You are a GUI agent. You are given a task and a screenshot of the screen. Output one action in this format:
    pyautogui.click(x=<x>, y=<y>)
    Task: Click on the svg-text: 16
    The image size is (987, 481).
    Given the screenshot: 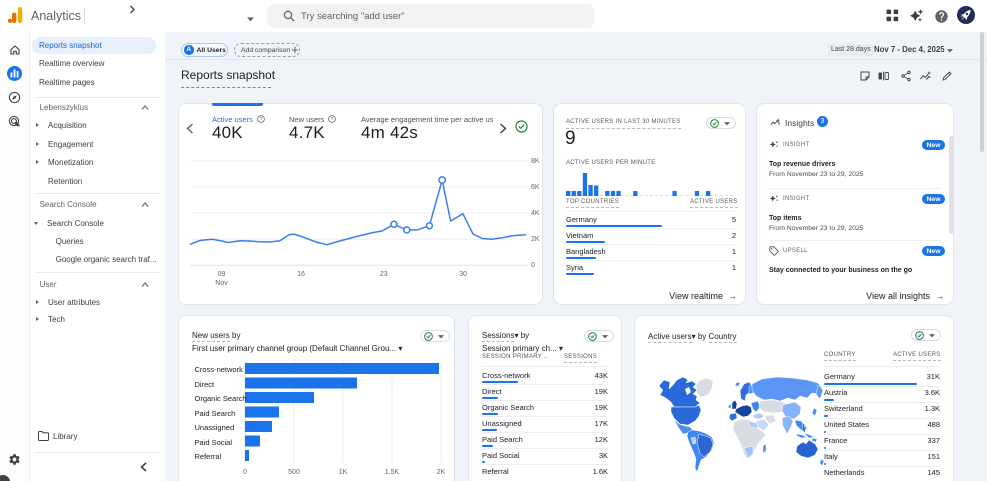 What is the action you would take?
    pyautogui.click(x=301, y=274)
    